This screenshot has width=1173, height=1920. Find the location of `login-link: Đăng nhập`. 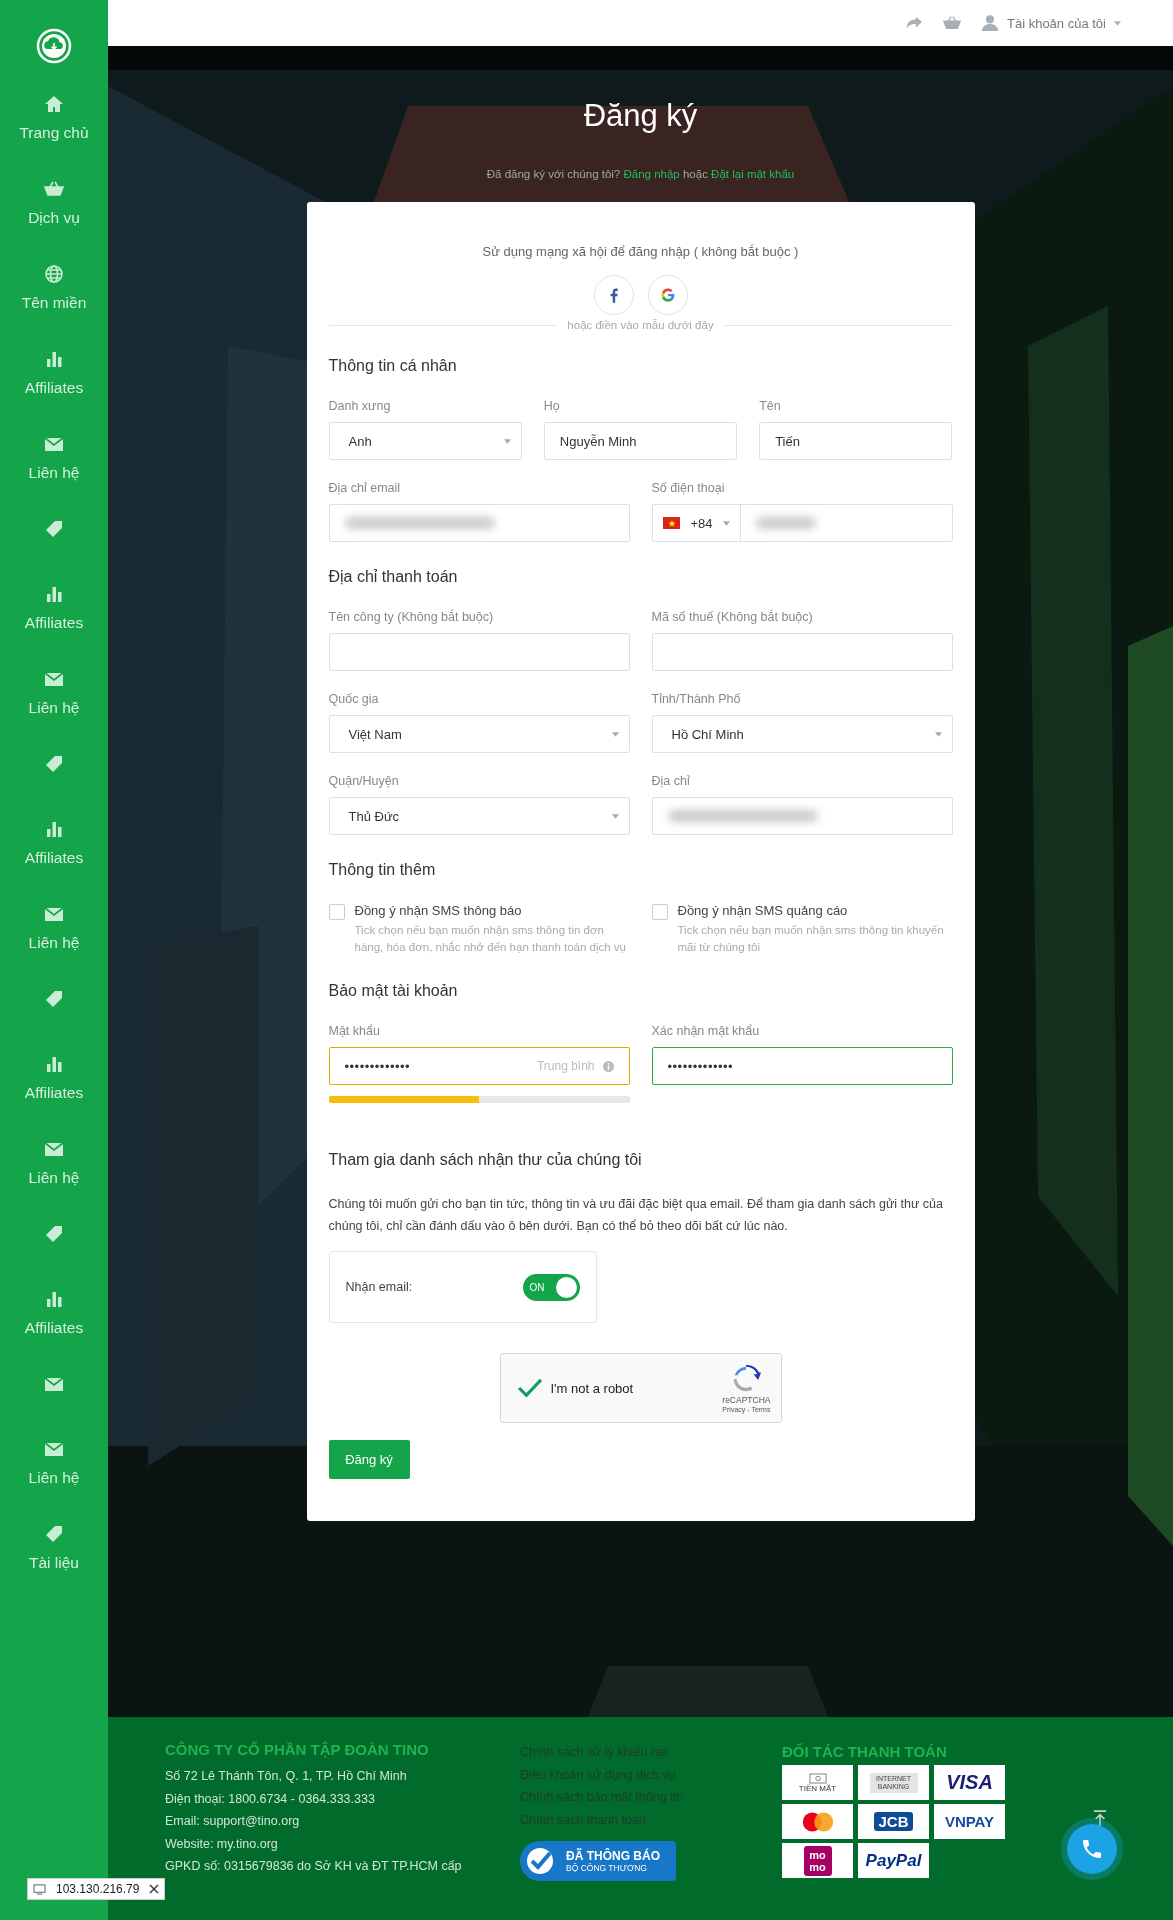

login-link: Đăng nhập is located at coordinates (651, 174).